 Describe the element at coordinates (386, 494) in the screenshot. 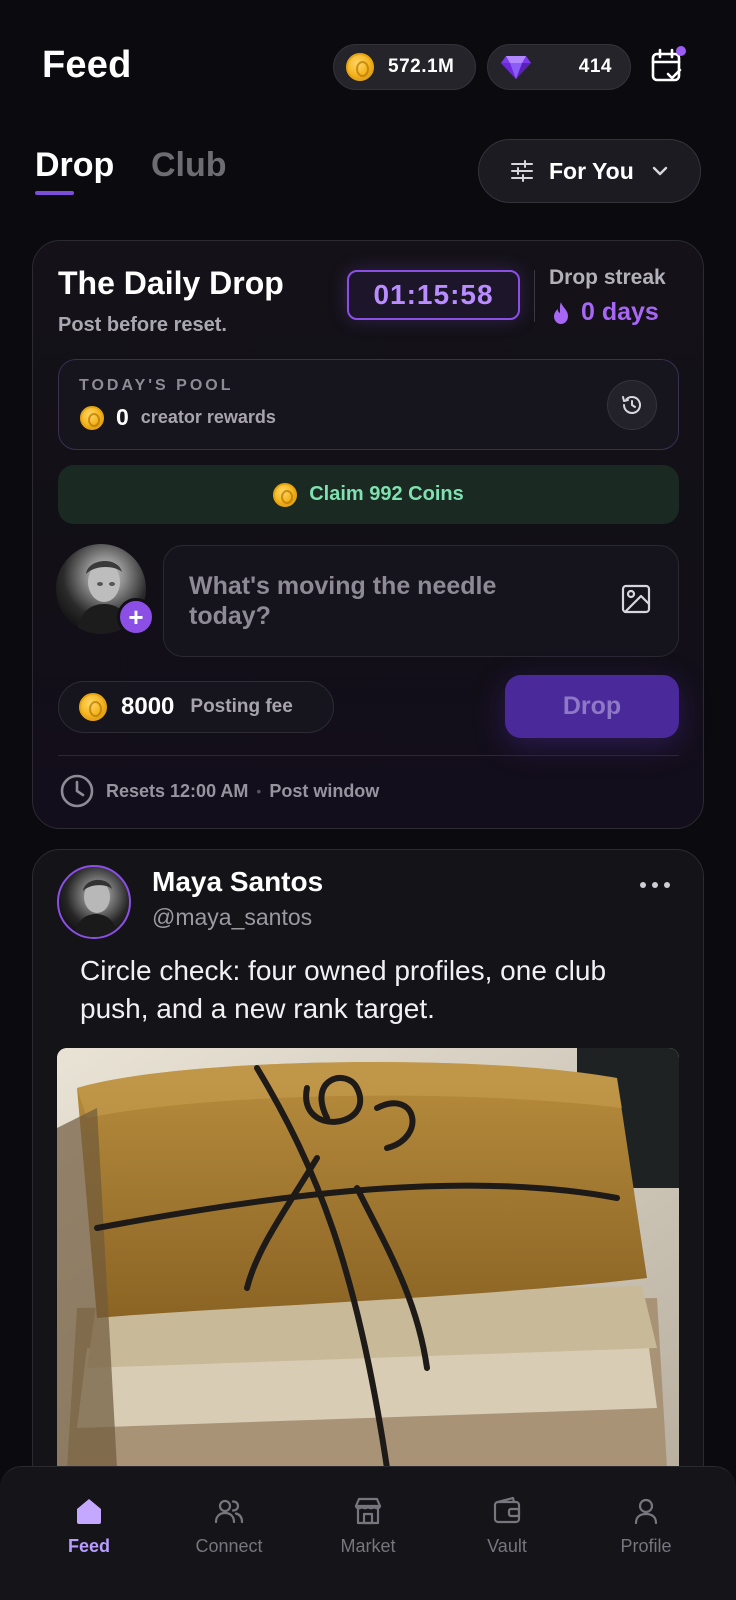

I see `claim-label: Claim 992 Coins` at that location.